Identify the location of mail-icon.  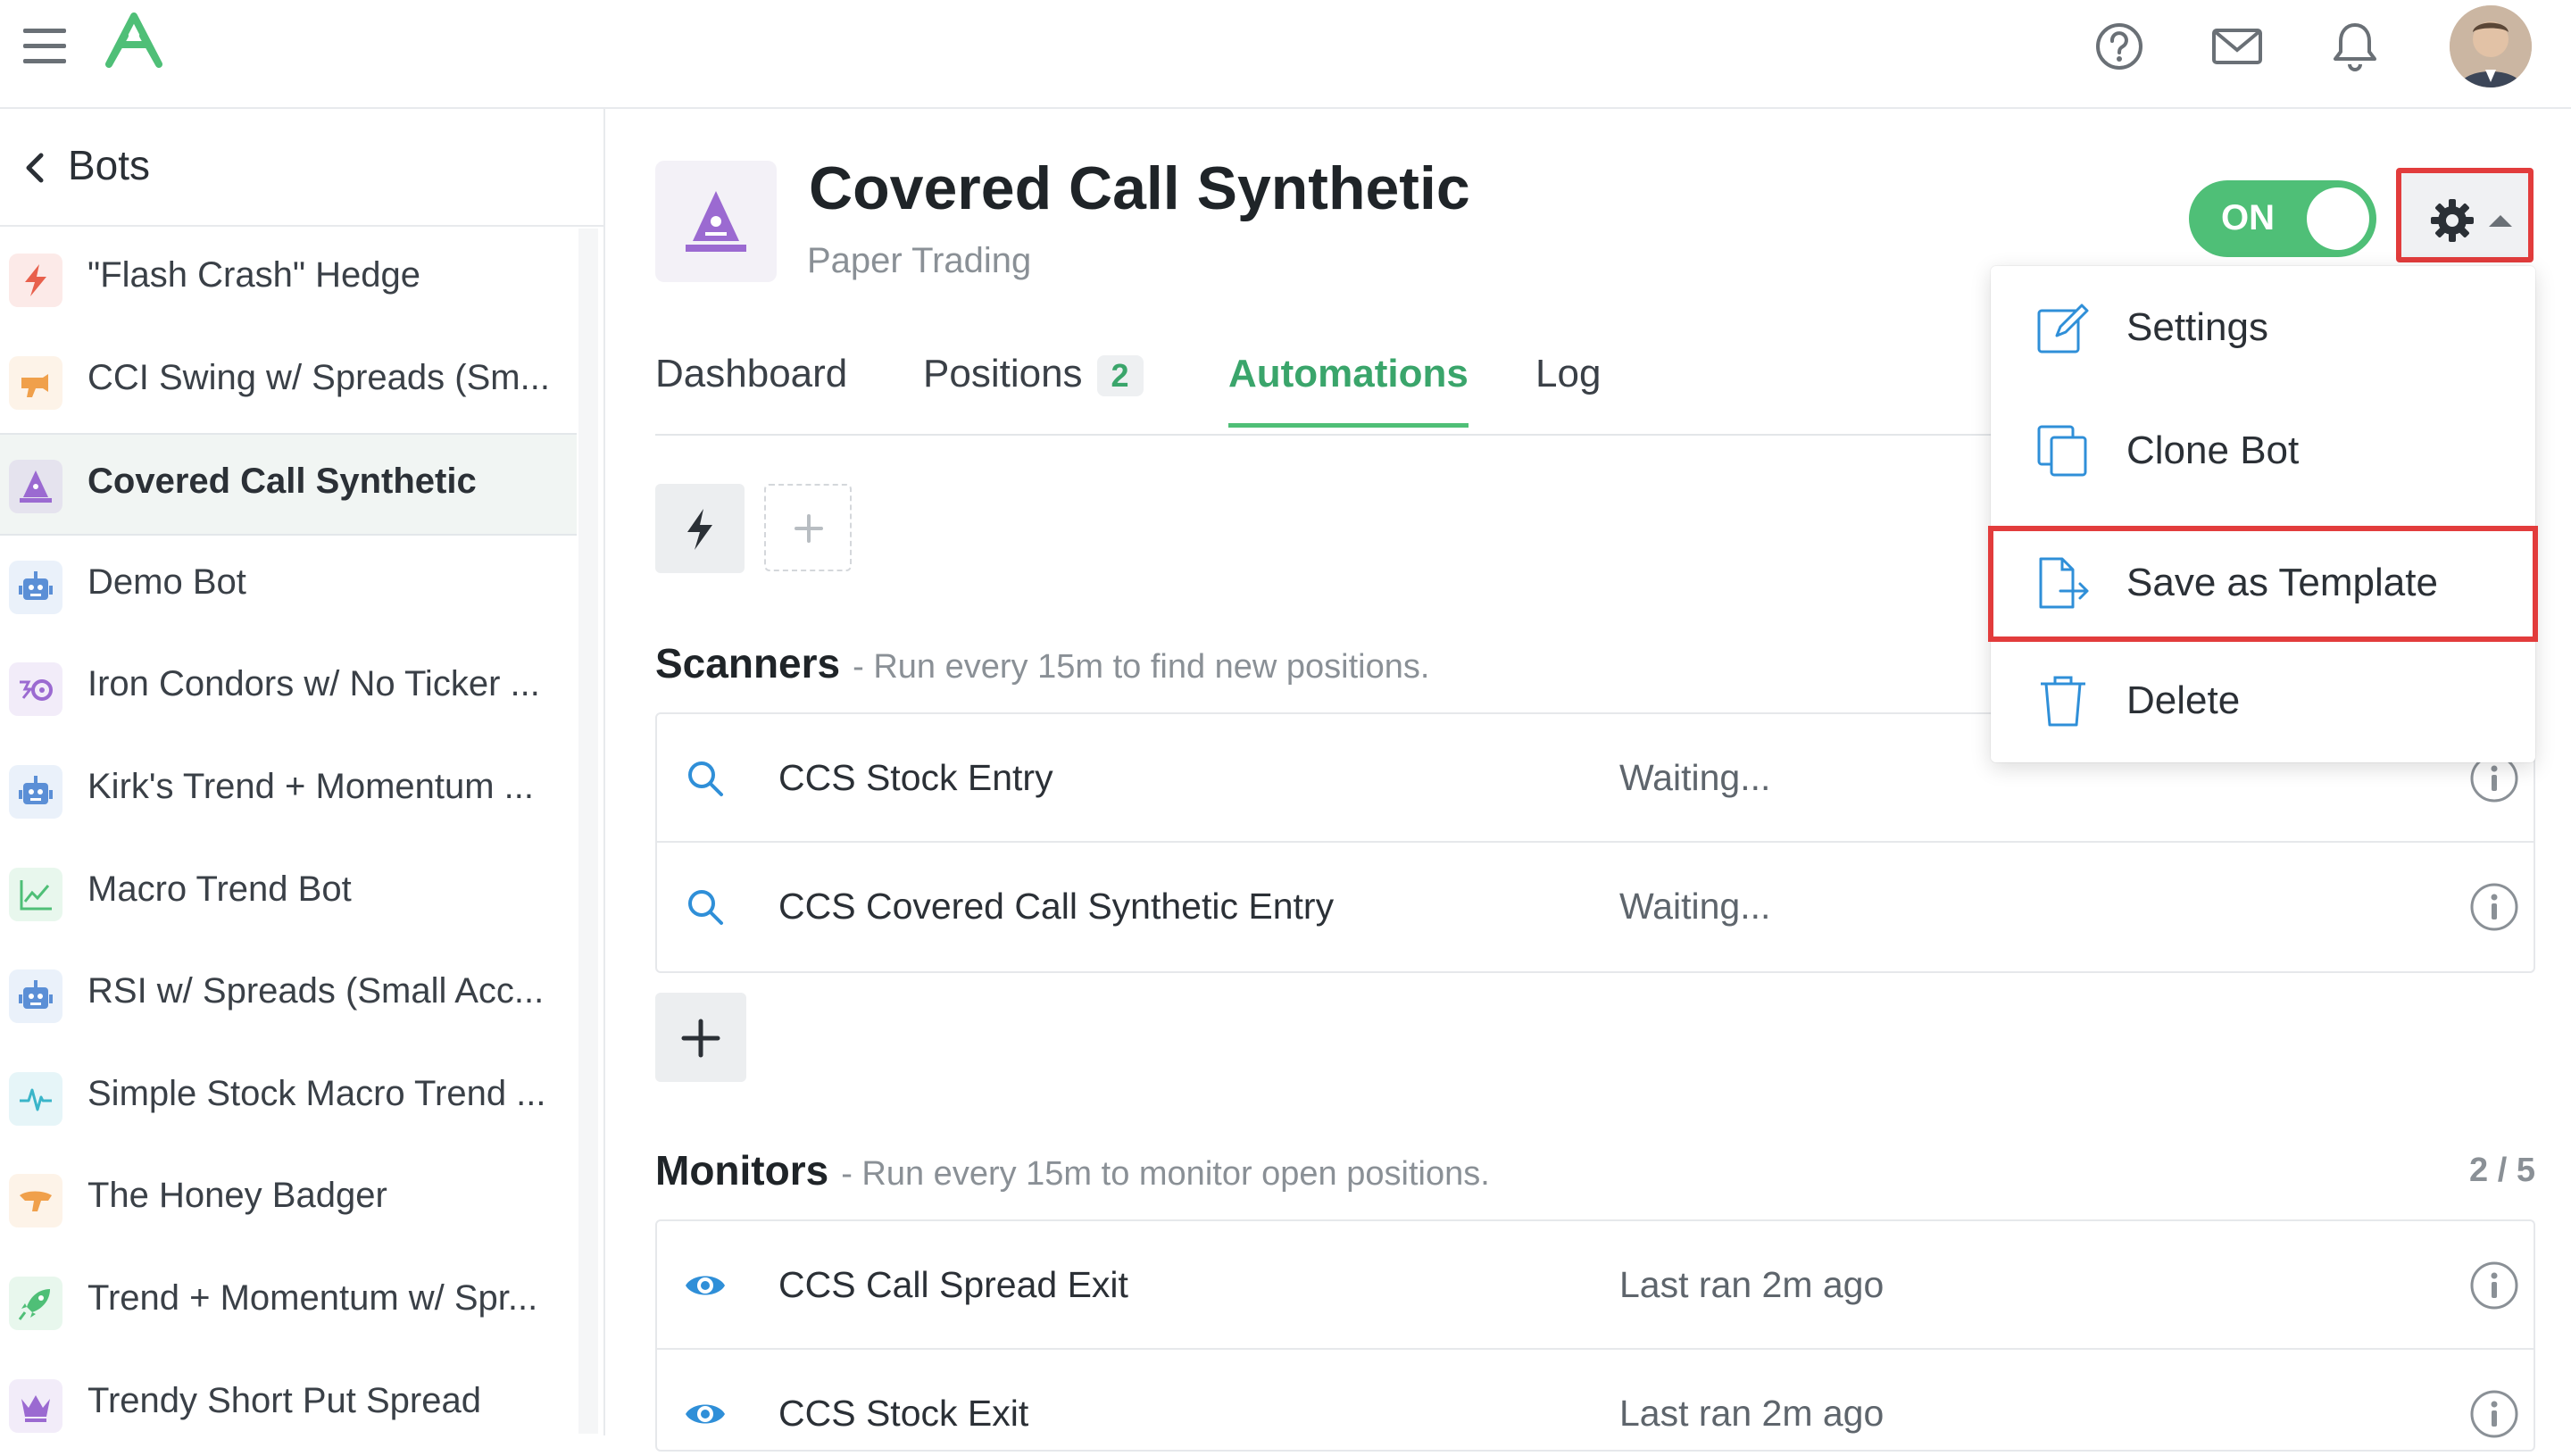
(2237, 46).